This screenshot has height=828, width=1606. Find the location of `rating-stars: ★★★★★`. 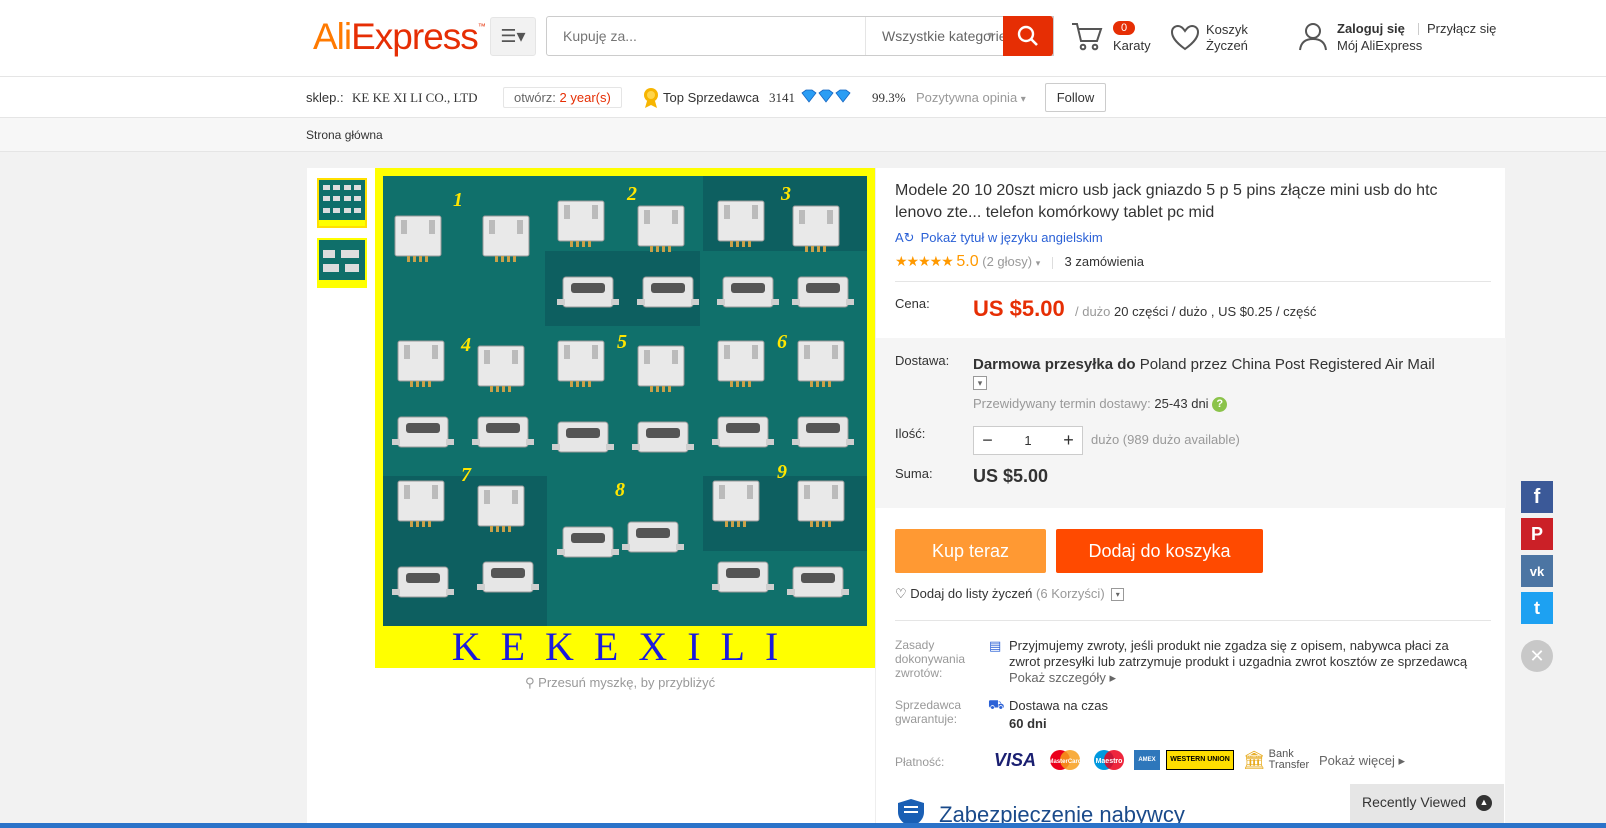

rating-stars: ★★★★★ is located at coordinates (924, 261).